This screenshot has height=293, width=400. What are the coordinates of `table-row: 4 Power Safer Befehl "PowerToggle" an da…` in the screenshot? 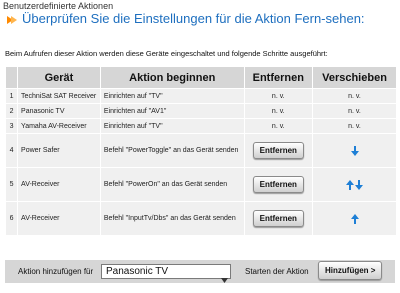 It's located at (201, 150).